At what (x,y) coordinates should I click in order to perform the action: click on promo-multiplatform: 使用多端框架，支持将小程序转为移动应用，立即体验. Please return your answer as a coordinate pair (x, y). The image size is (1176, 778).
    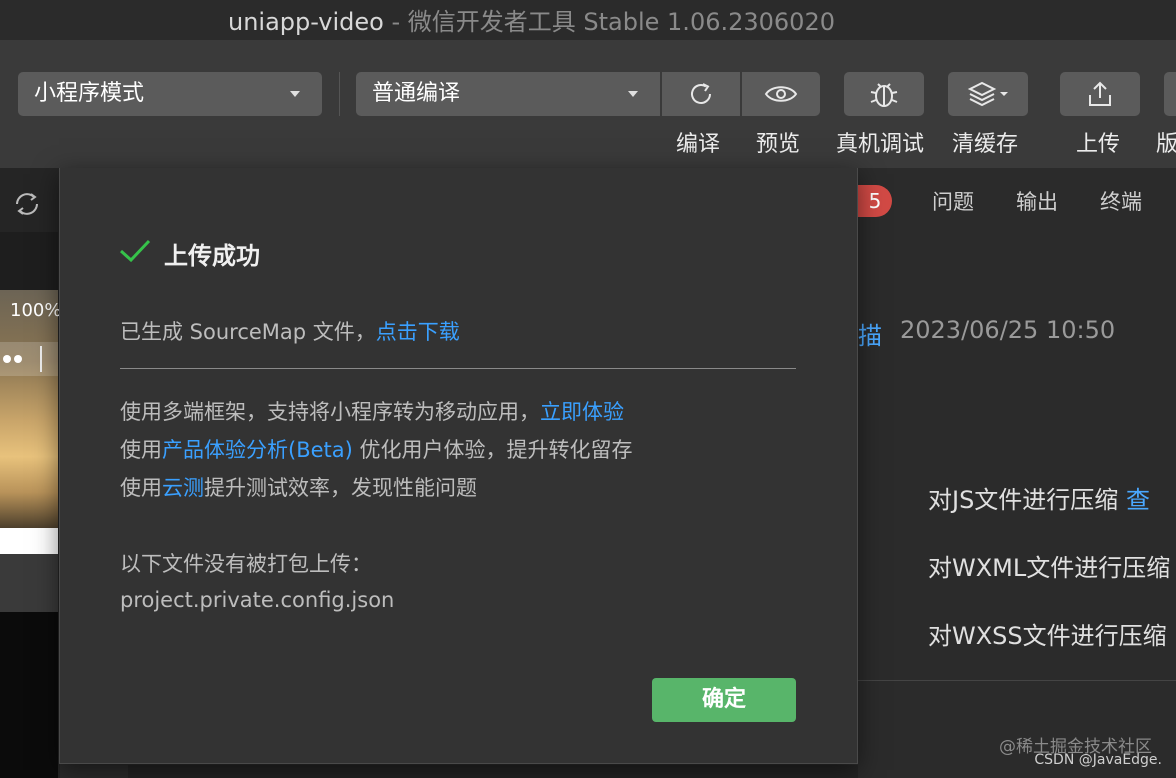
    Looking at the image, I should click on (372, 411).